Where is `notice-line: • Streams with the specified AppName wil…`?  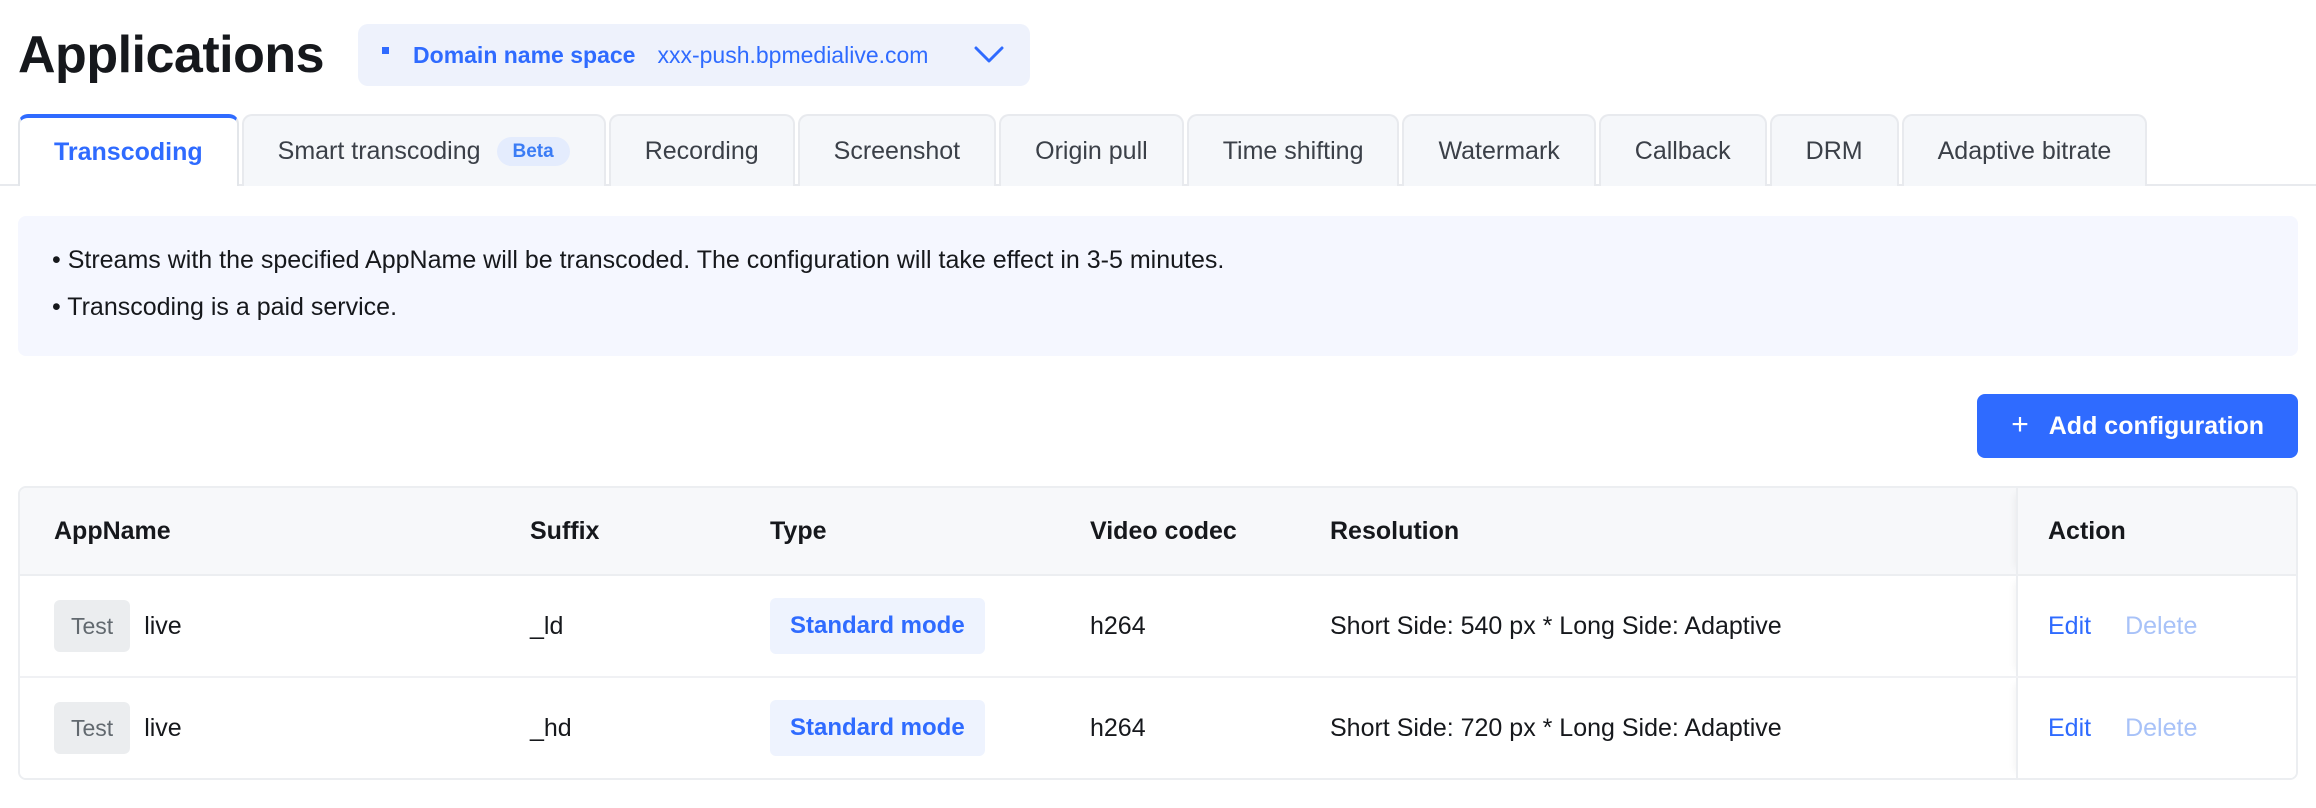
notice-line: • Streams with the specified AppName wil… is located at coordinates (638, 260).